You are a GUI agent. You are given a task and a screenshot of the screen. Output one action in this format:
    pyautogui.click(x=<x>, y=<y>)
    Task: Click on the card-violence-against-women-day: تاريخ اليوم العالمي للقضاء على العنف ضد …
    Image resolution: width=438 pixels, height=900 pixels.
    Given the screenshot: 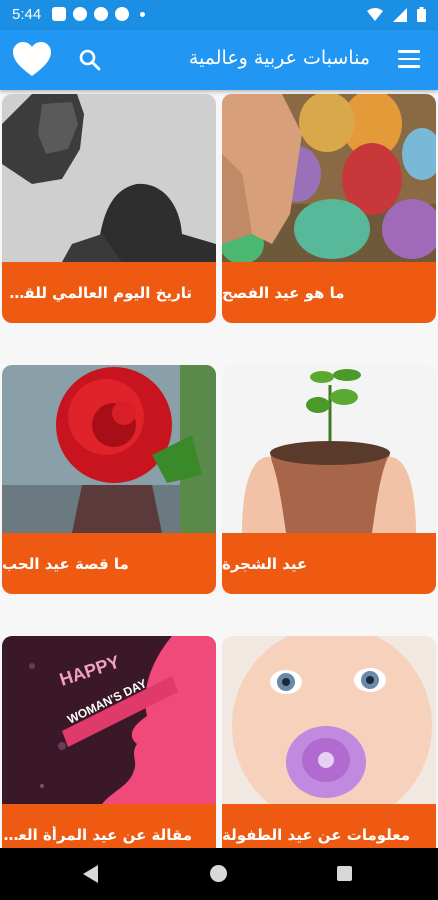 What is the action you would take?
    pyautogui.click(x=109, y=208)
    